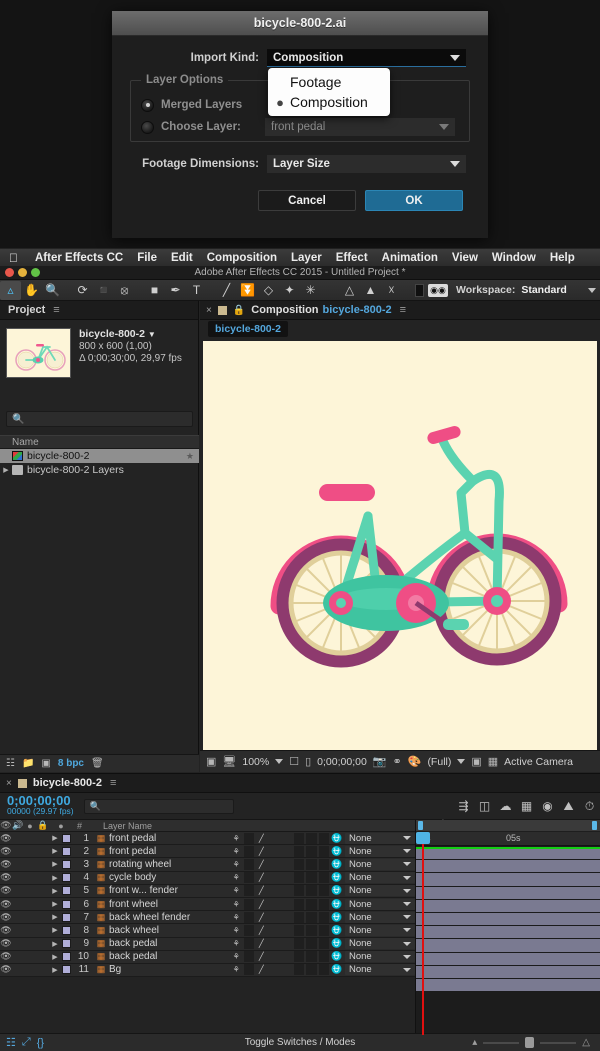 The width and height of the screenshot is (600, 1051). Describe the element at coordinates (170, 851) in the screenshot. I see `layer-name: front pedal` at that location.